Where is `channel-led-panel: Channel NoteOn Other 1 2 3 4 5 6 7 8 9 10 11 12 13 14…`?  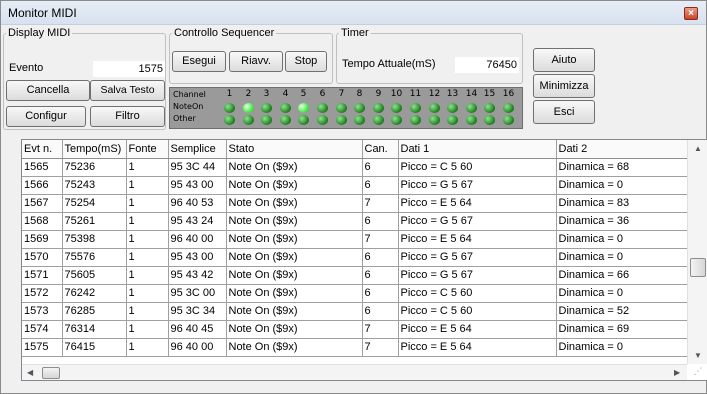 channel-led-panel: Channel NoteOn Other 1 2 3 4 5 6 7 8 9 10 11 12 13 14… is located at coordinates (346, 108).